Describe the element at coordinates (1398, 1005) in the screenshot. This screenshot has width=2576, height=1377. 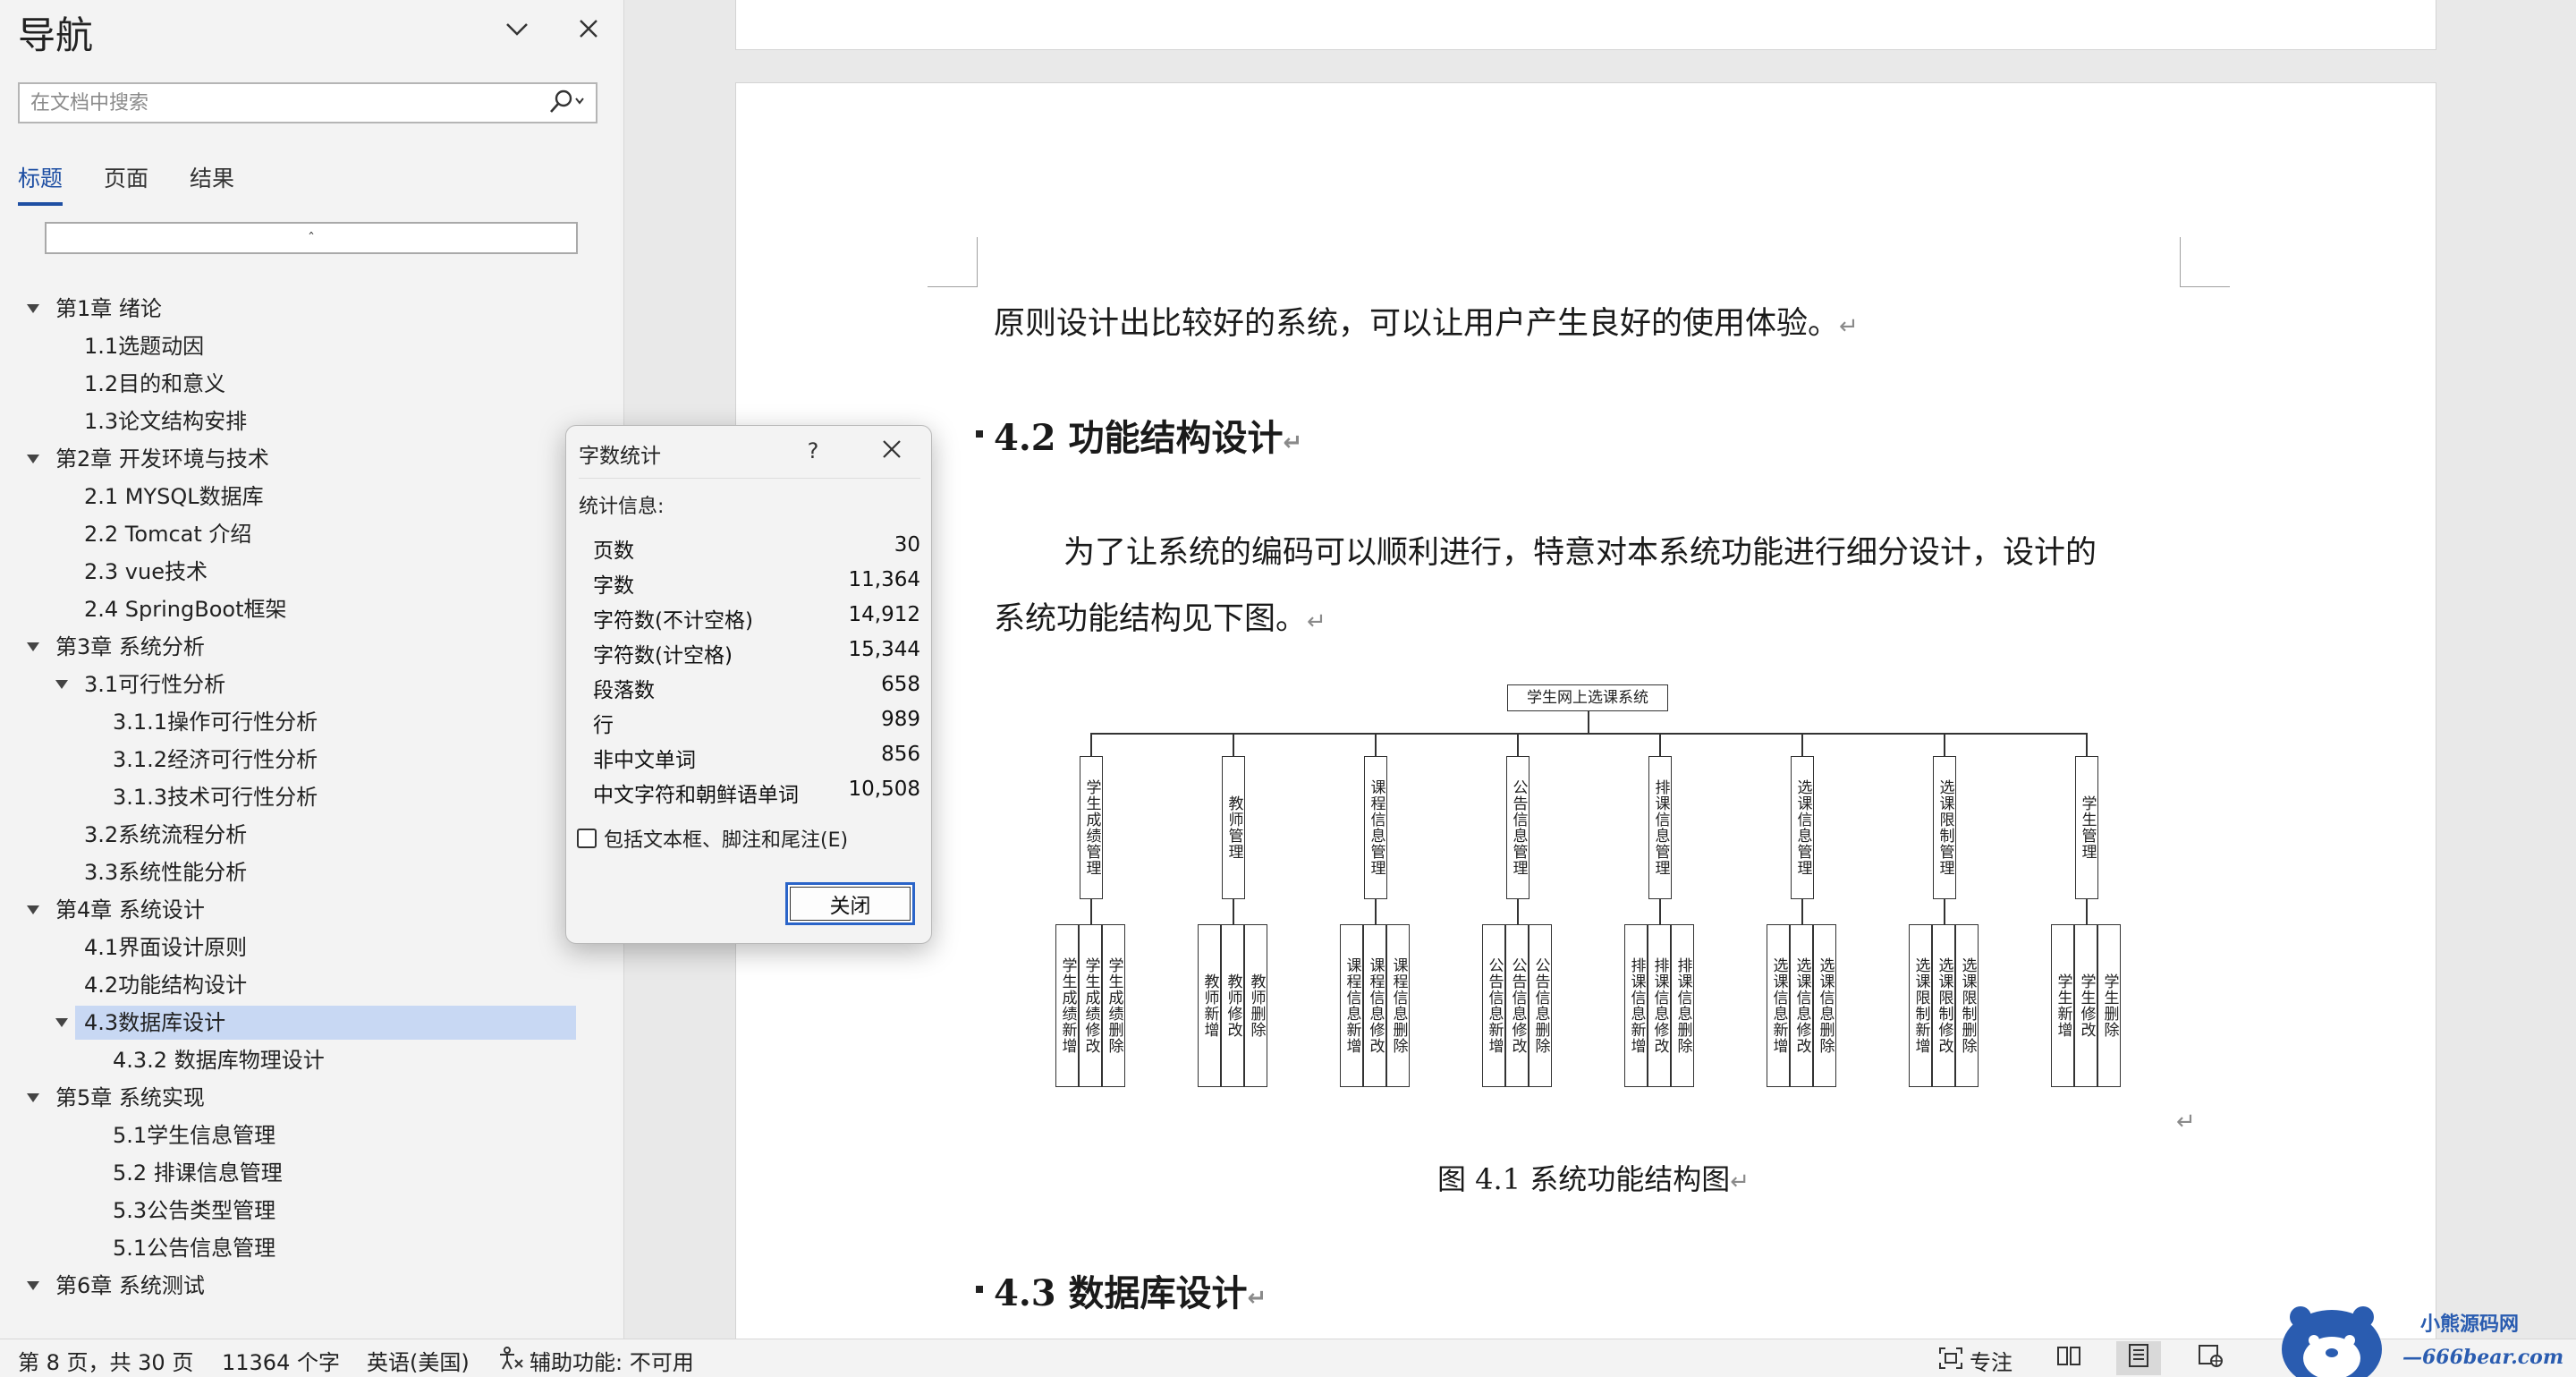
I see `diagram-leaf: 课程信息删除` at that location.